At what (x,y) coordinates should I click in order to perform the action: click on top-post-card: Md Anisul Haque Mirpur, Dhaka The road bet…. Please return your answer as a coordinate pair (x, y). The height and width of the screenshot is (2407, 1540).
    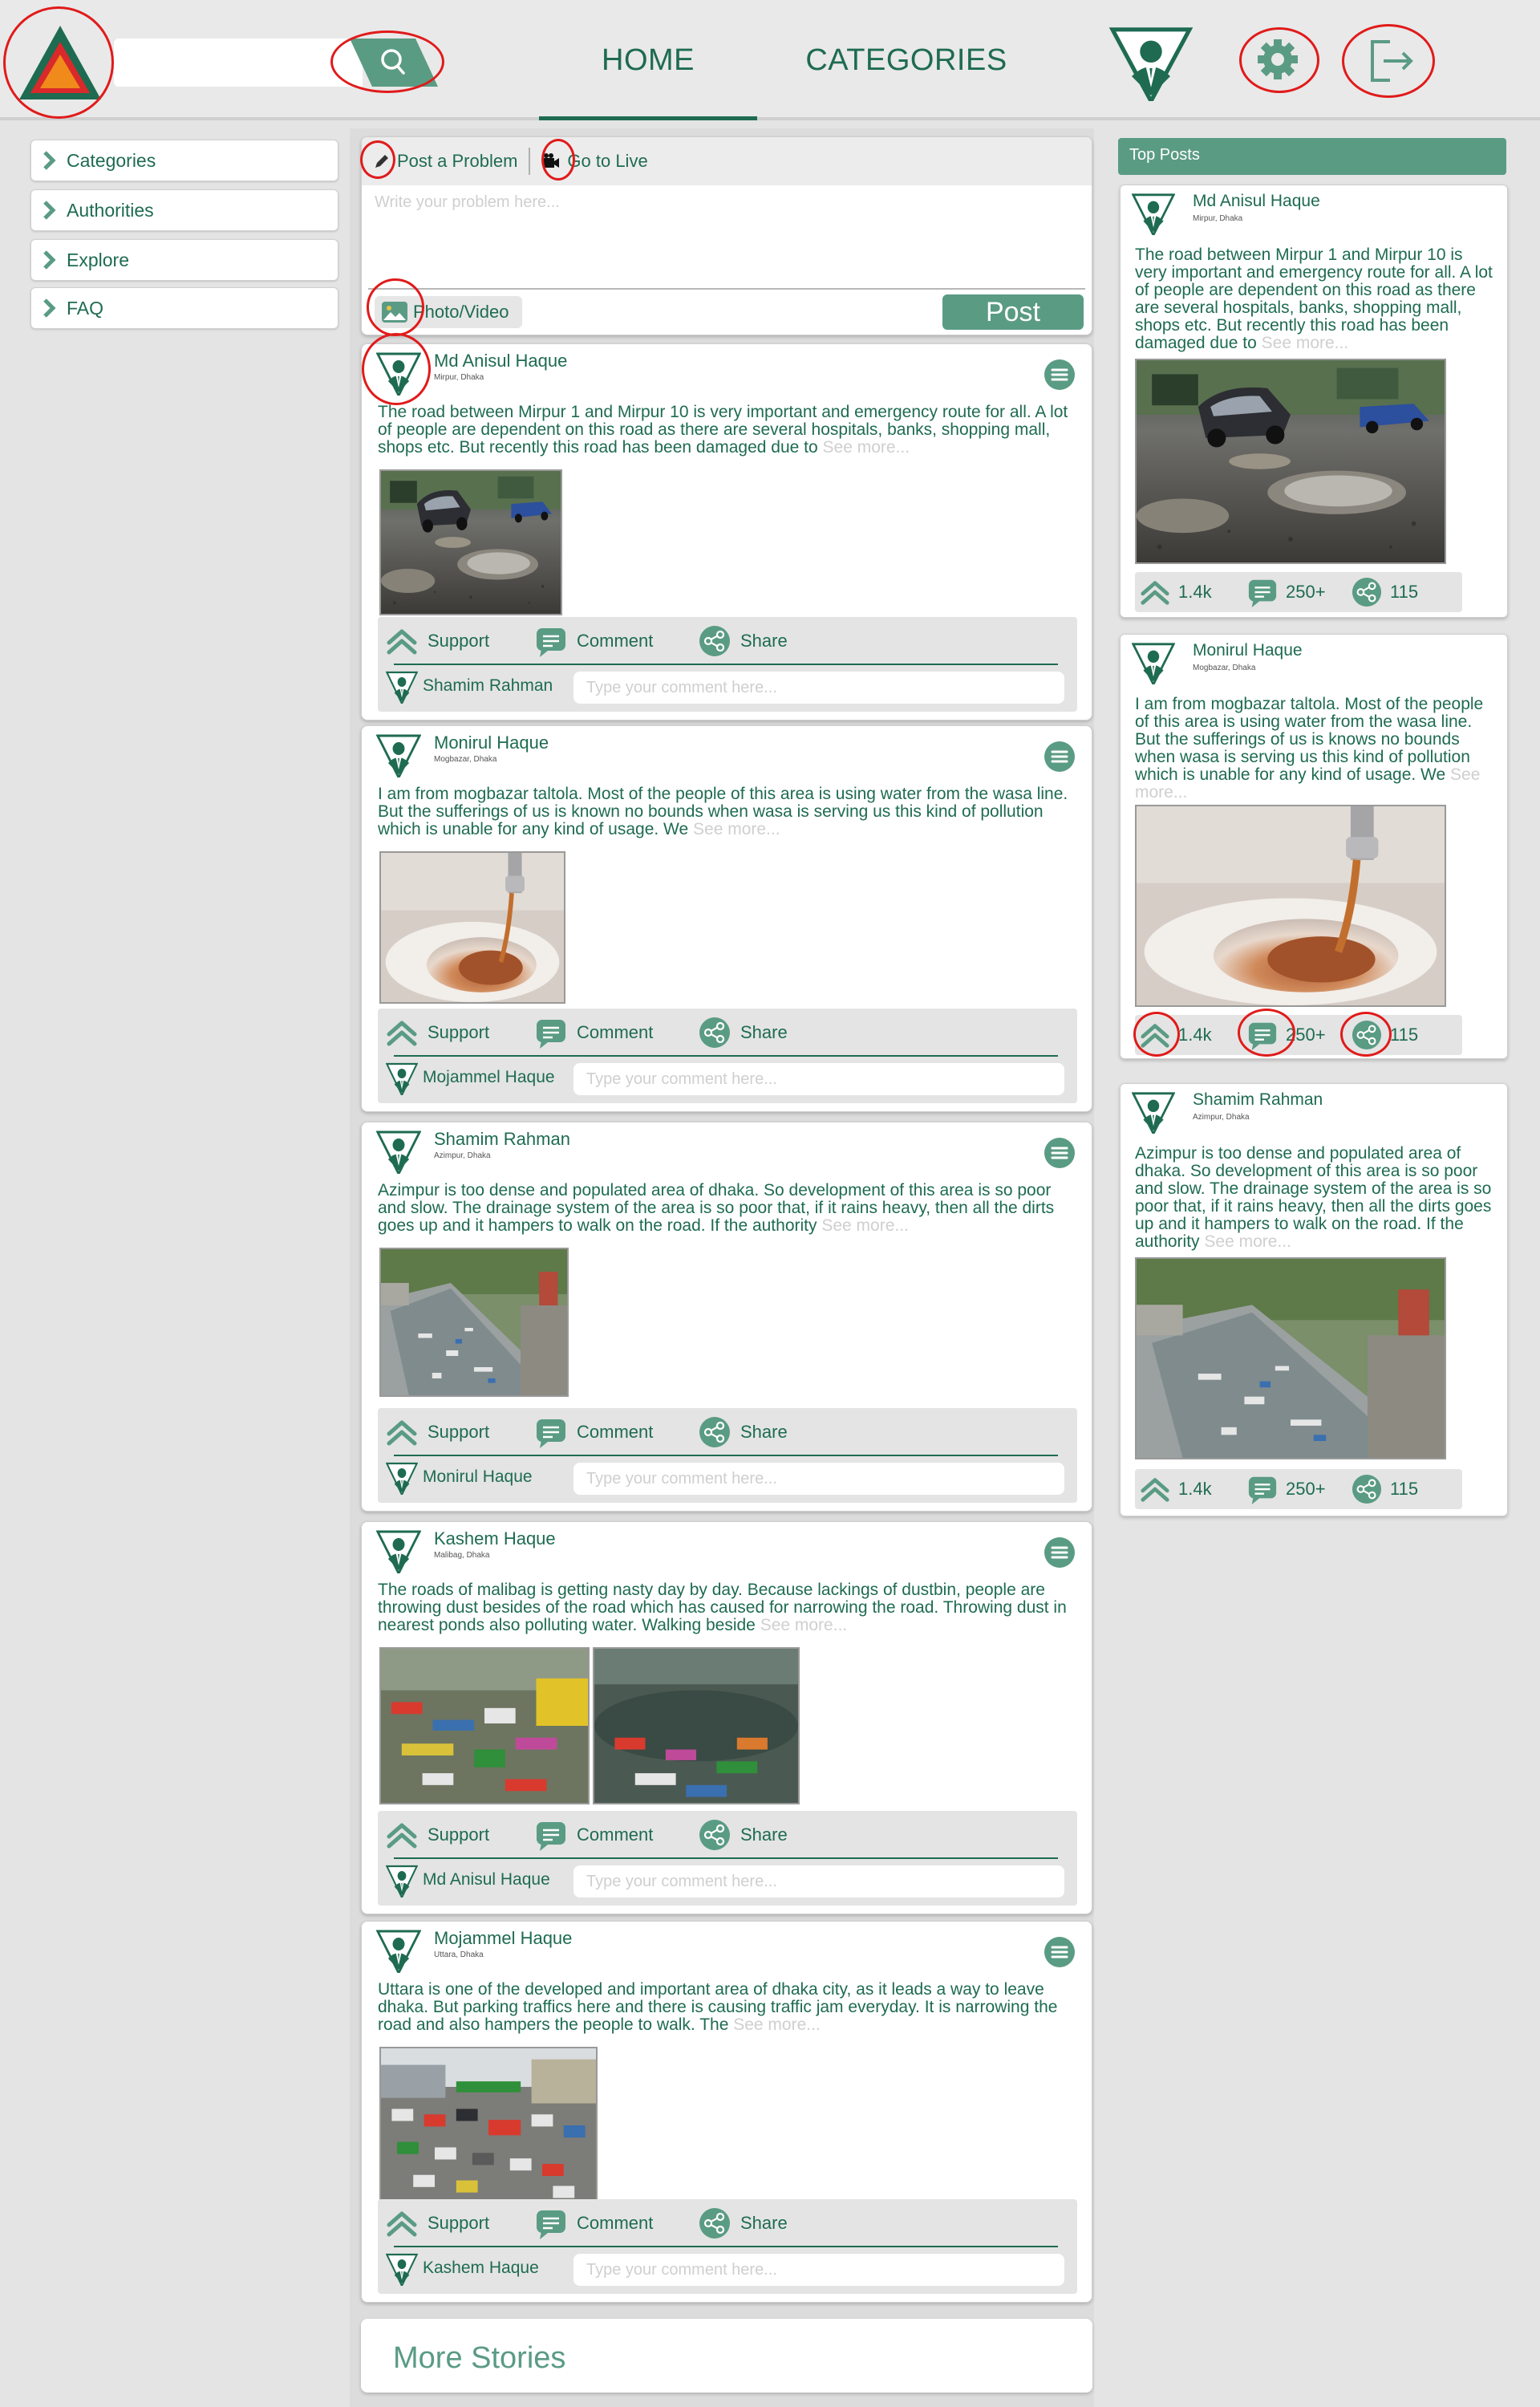
    Looking at the image, I should click on (1314, 402).